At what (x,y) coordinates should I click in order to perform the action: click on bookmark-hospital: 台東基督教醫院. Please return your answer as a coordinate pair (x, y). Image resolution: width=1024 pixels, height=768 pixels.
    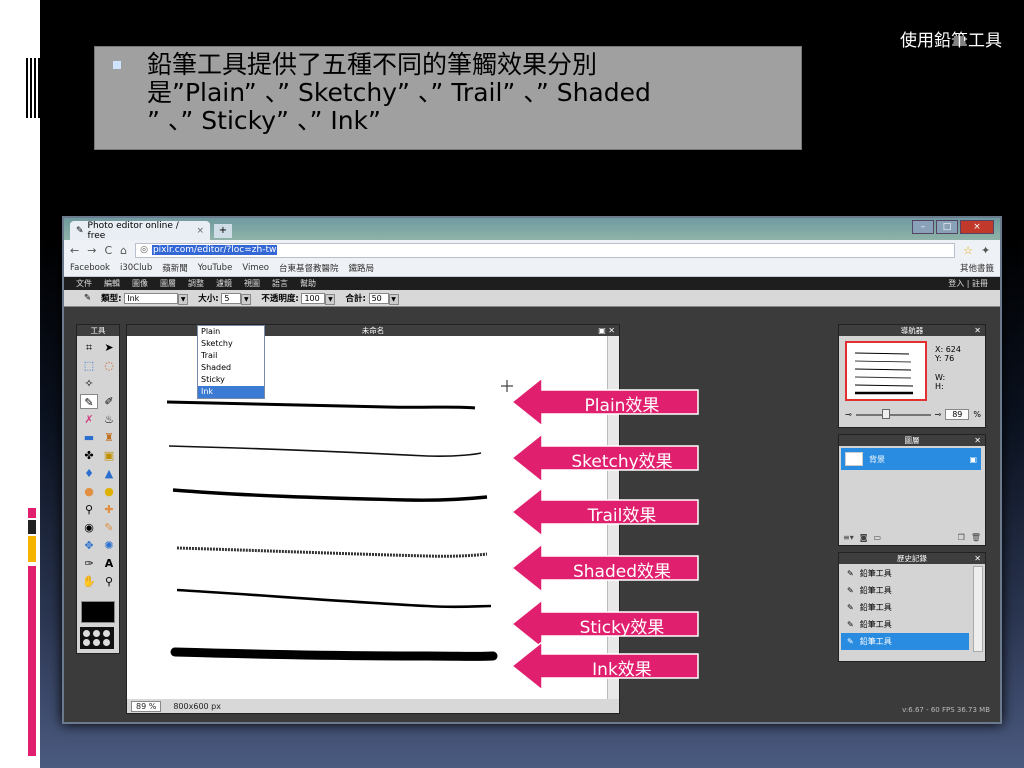
    Looking at the image, I should click on (309, 268).